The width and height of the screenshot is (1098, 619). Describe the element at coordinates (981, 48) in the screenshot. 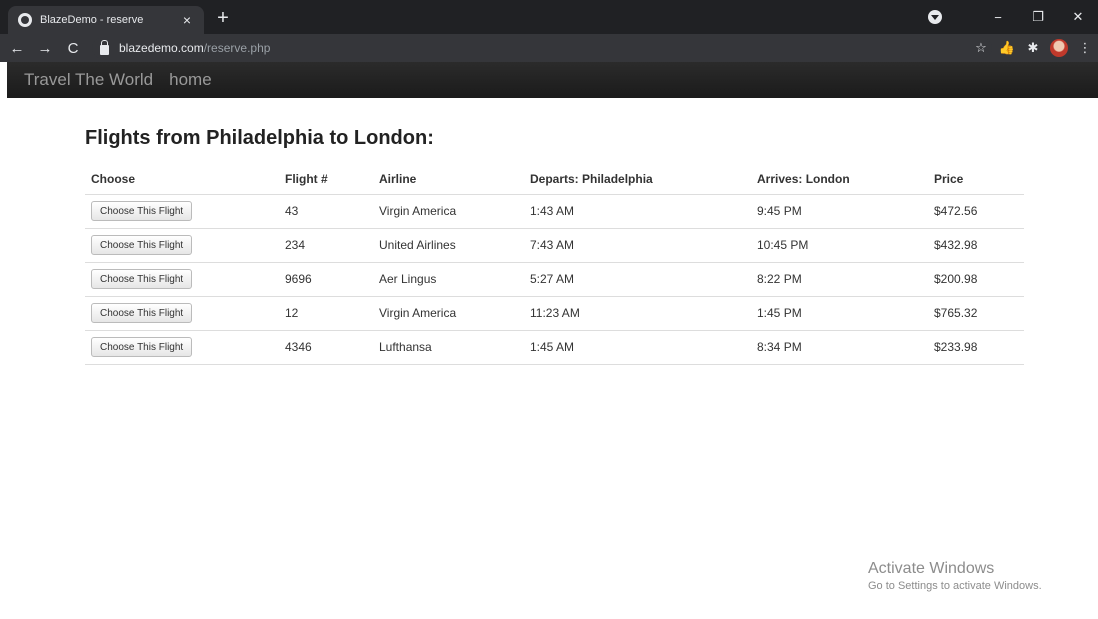

I see `bookmark-star-icon: ☆` at that location.